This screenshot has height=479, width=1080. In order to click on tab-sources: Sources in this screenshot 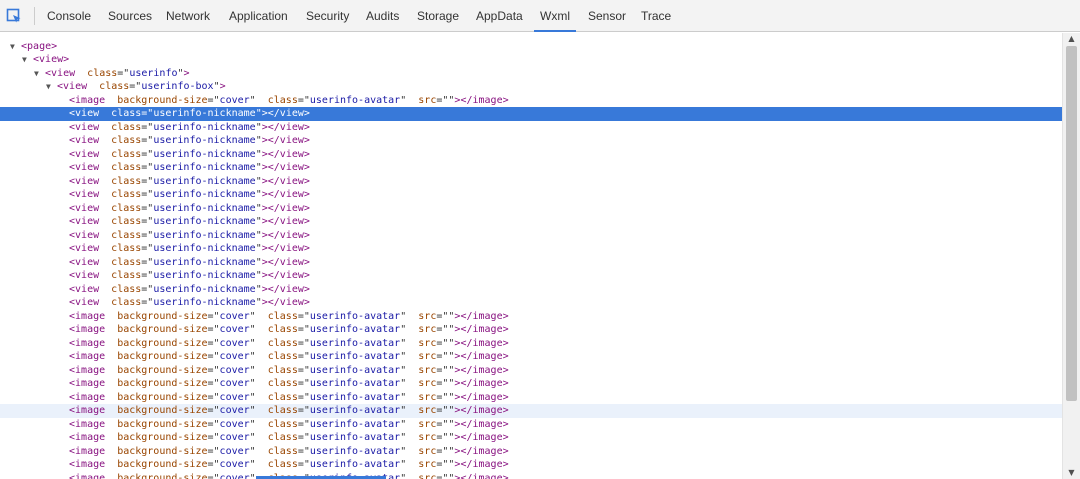, I will do `click(130, 16)`.